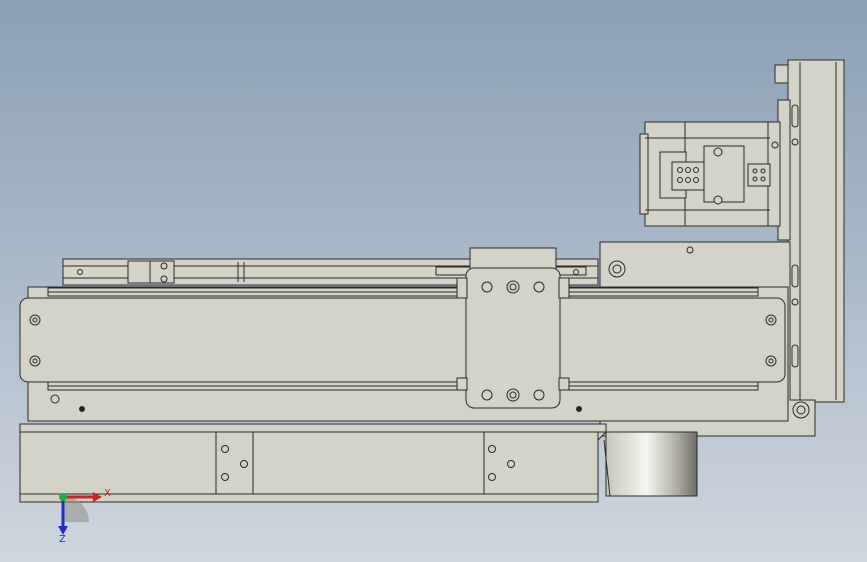 The image size is (867, 562). What do you see at coordinates (63, 497) in the screenshot?
I see `triad-y-axis-dot` at bounding box center [63, 497].